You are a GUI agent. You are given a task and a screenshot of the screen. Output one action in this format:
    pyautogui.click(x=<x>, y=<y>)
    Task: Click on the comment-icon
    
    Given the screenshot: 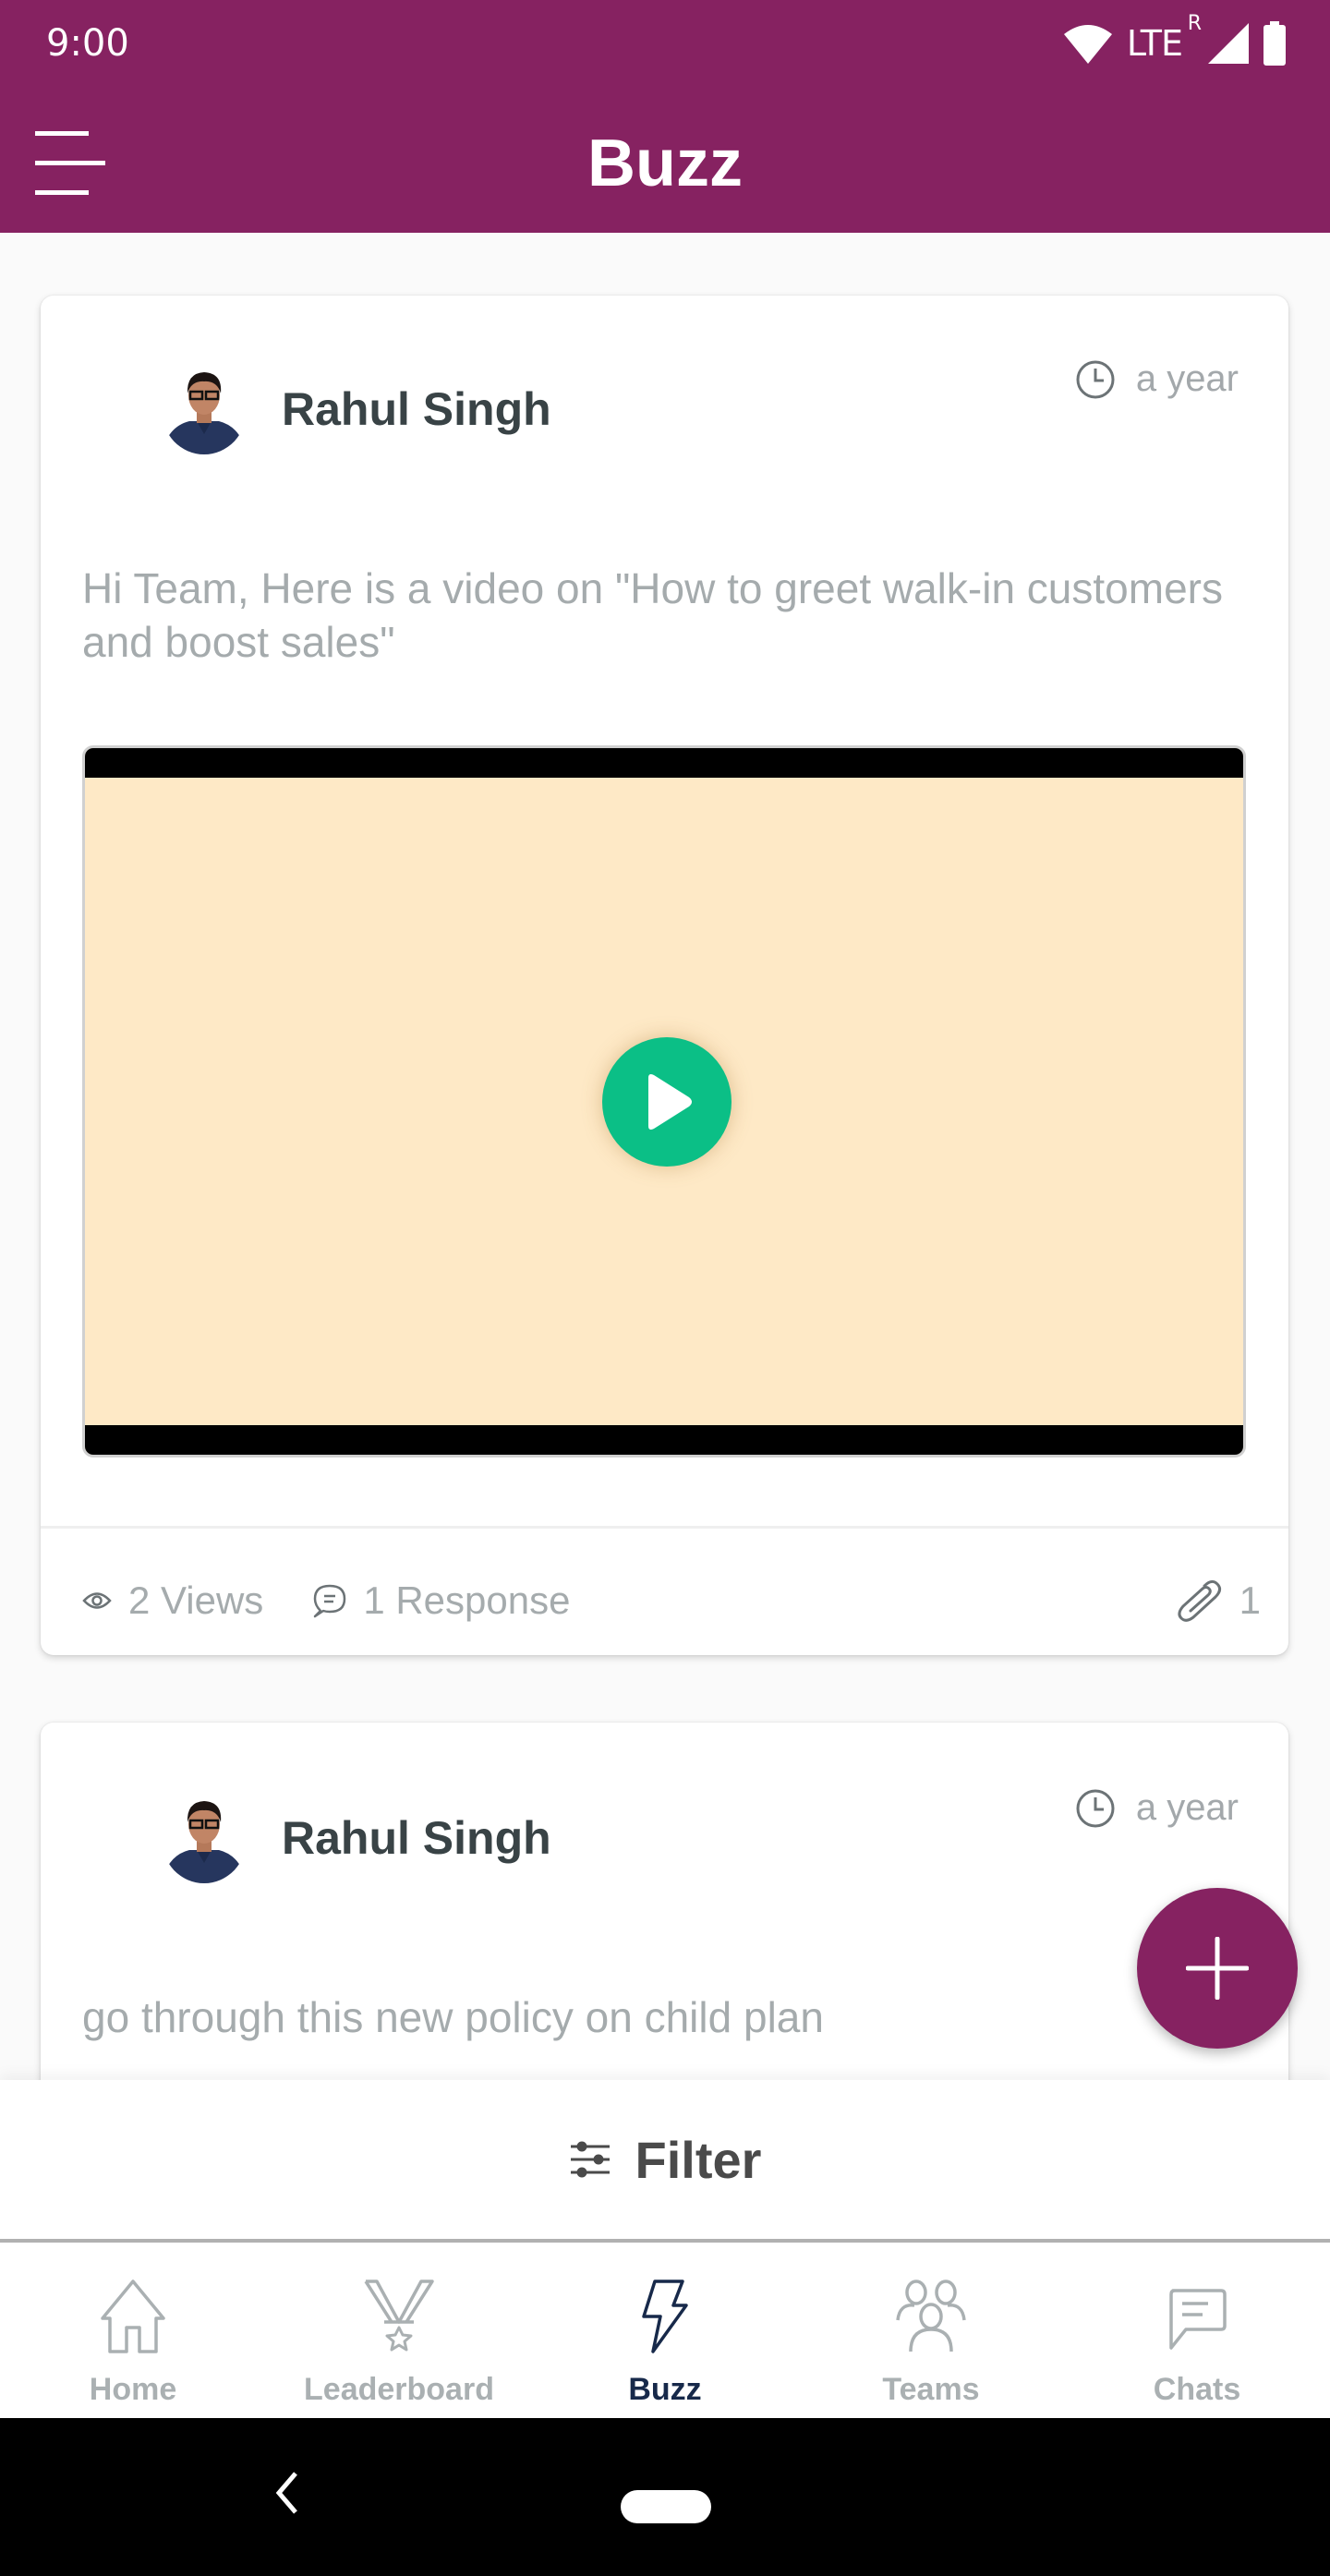 What is the action you would take?
    pyautogui.click(x=330, y=1601)
    